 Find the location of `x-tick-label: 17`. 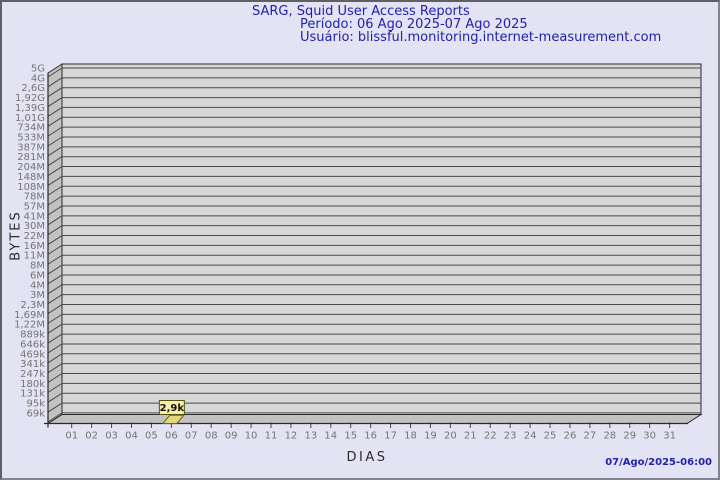

x-tick-label: 17 is located at coordinates (390, 436).